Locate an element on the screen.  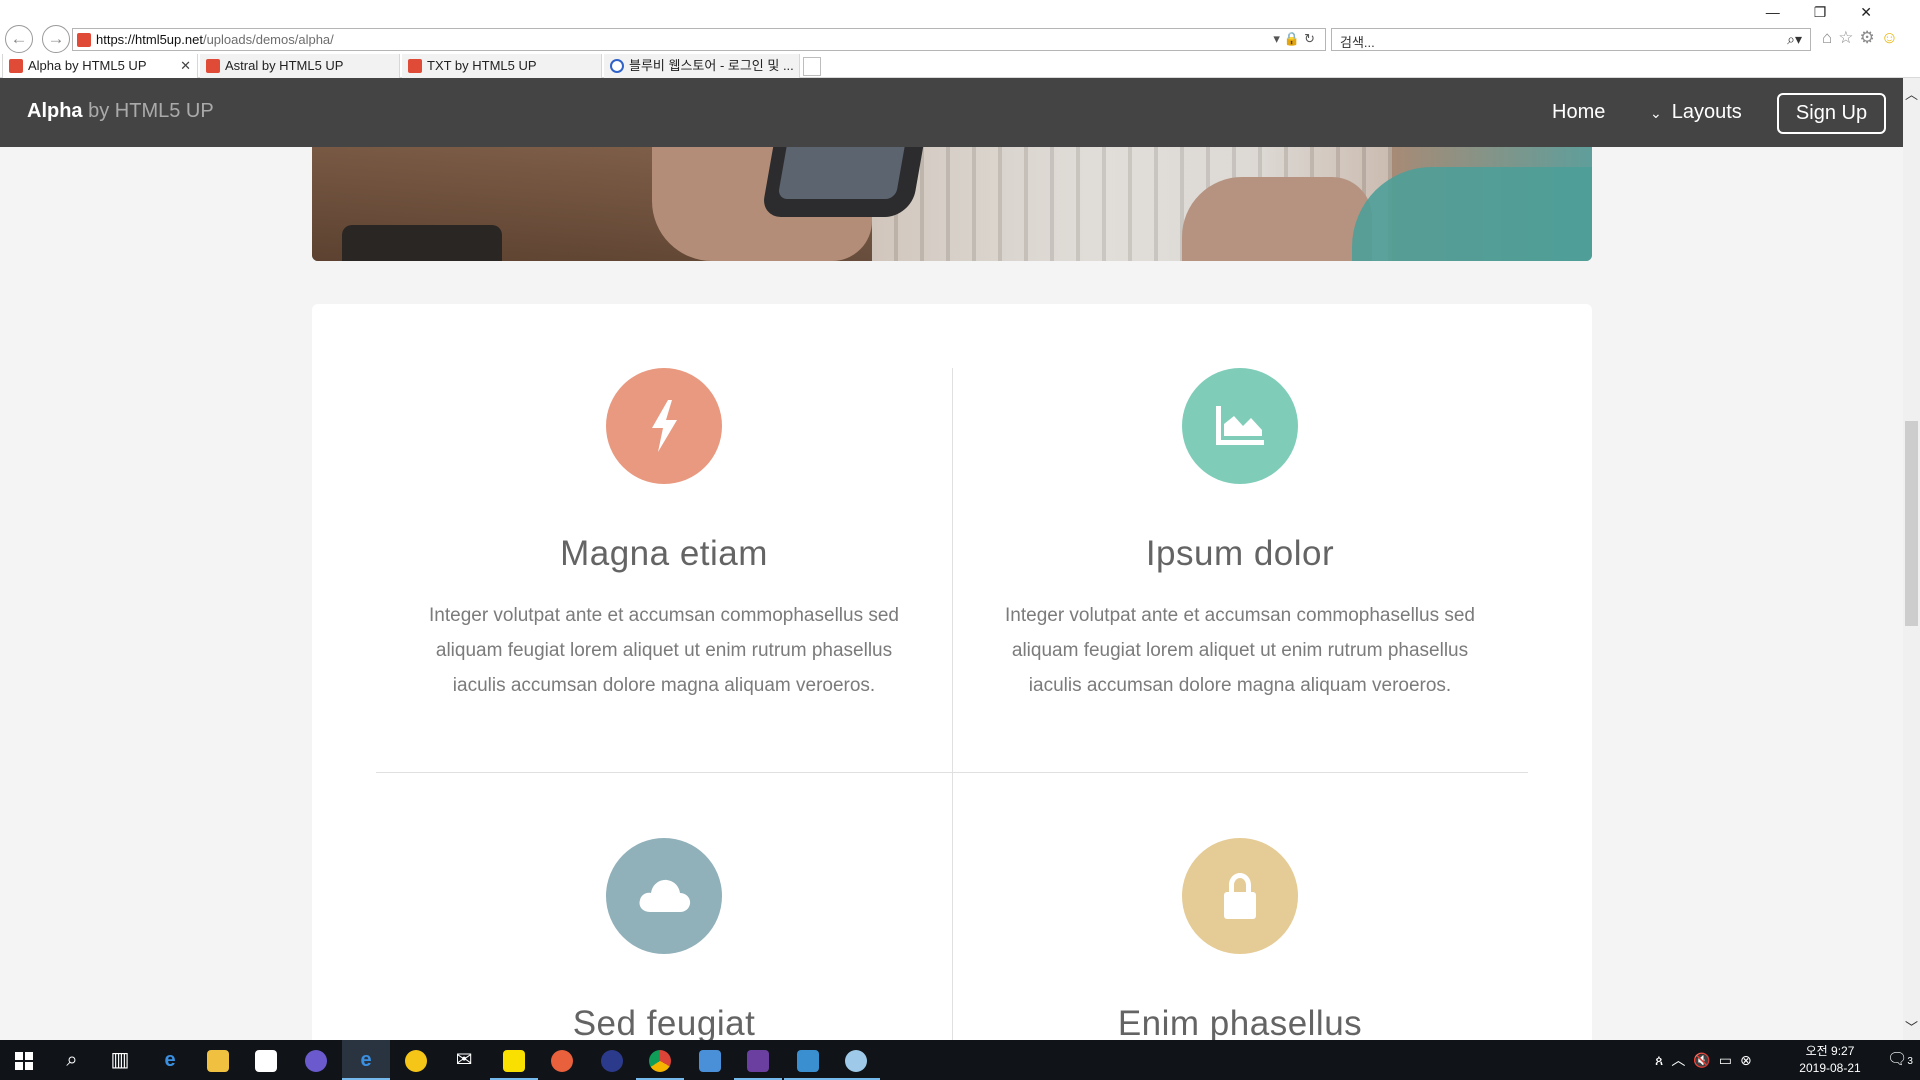
feature-sed-feugiat: Sed feugiat is located at coordinates (664, 941).